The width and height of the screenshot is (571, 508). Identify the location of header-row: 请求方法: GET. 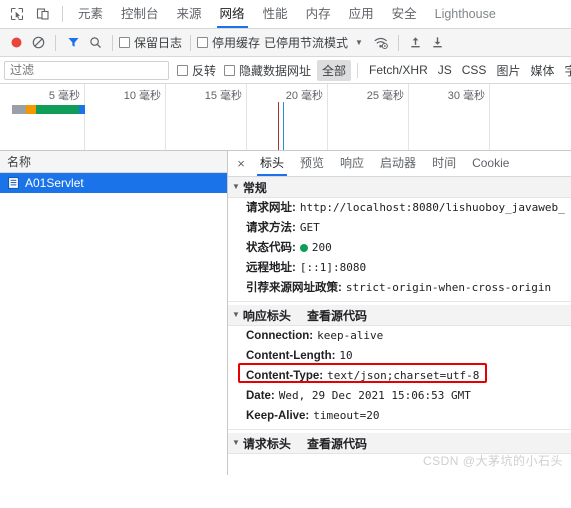
(399, 228).